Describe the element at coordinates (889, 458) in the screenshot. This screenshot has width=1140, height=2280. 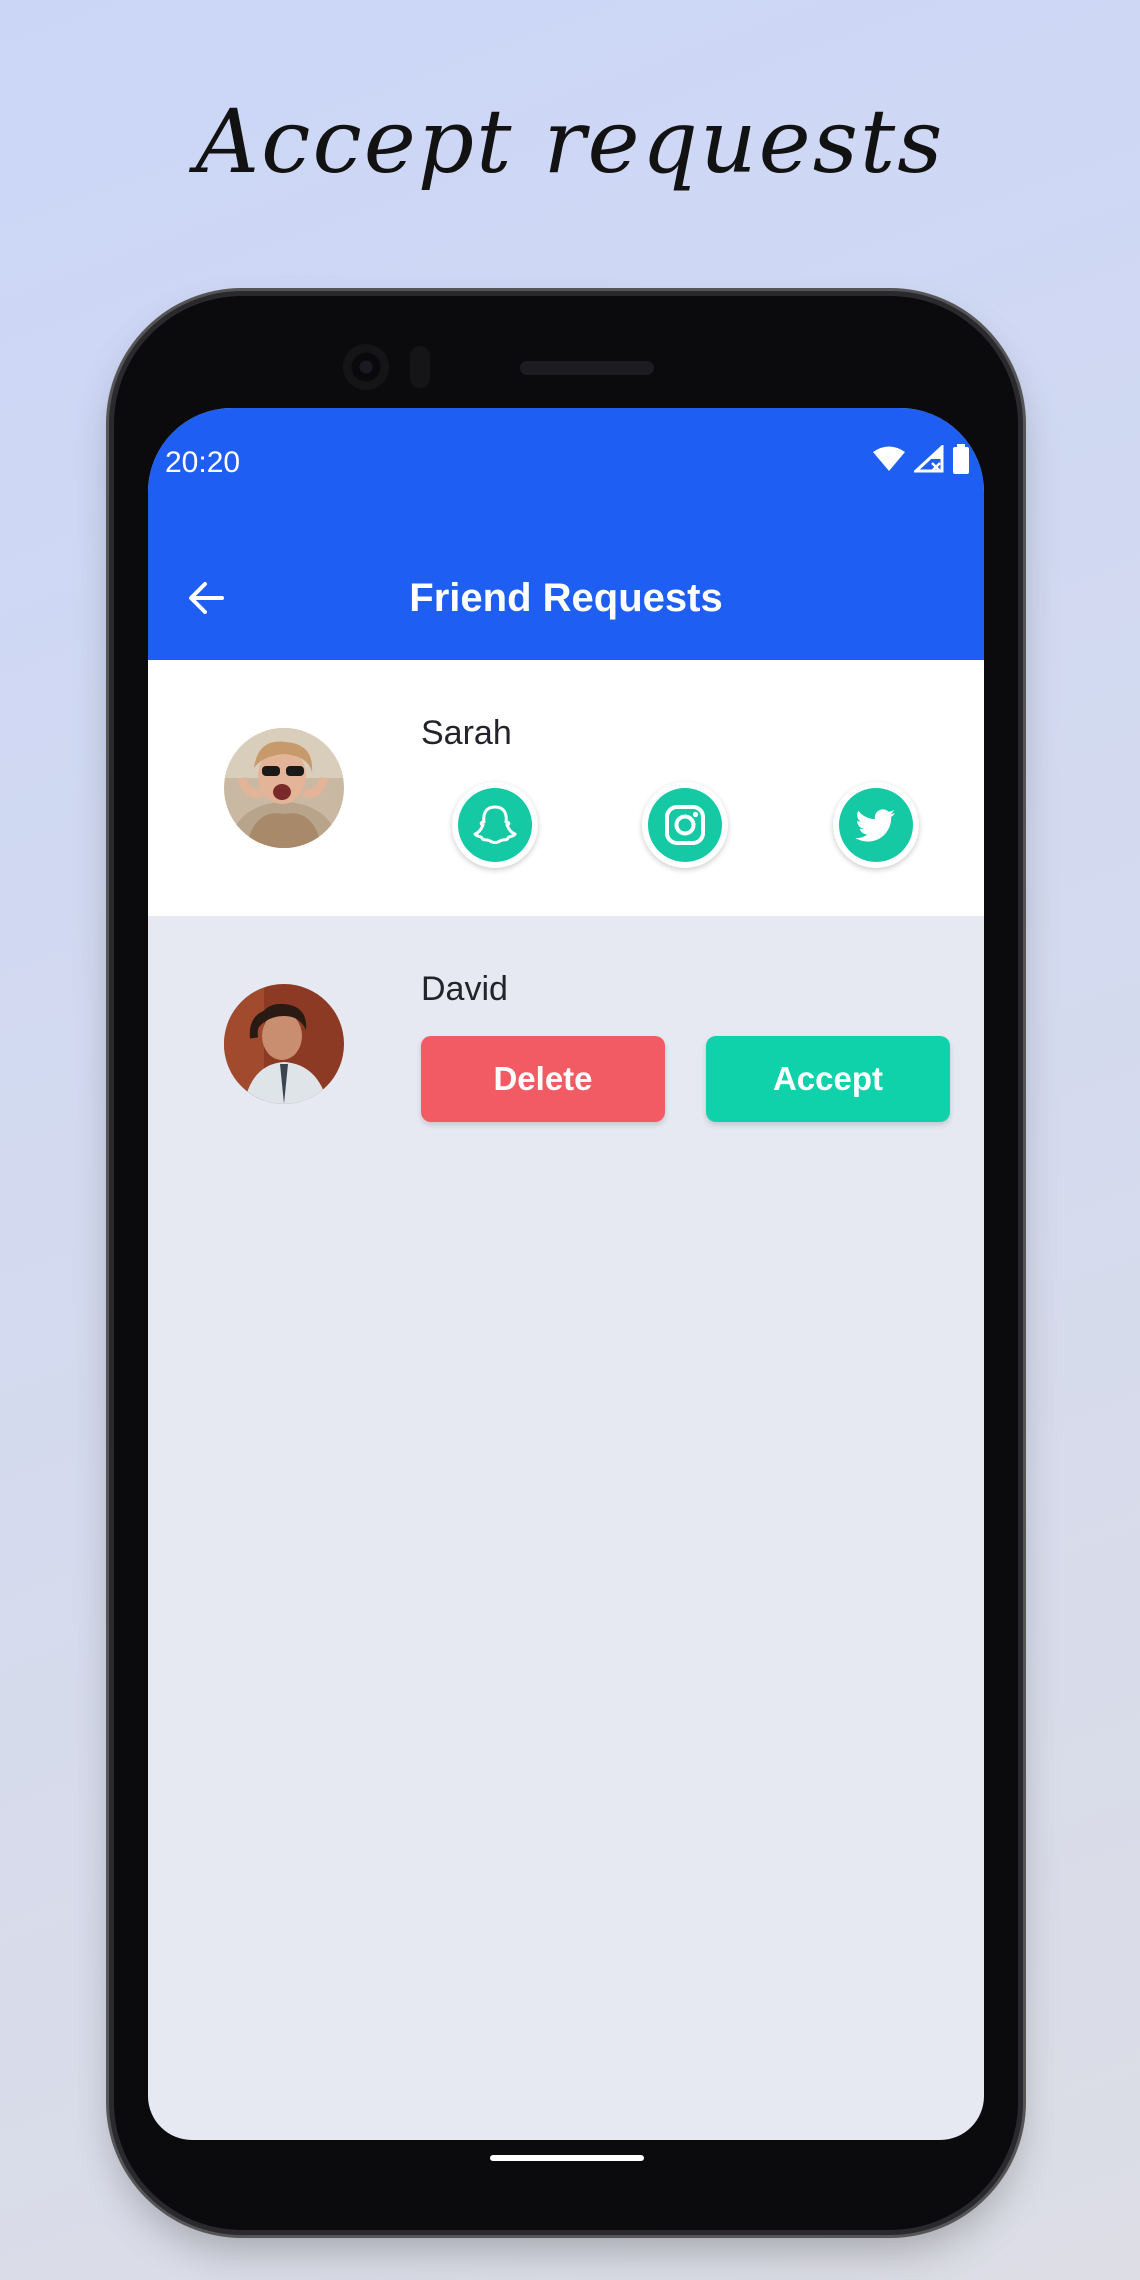
I see `wifi-icon` at that location.